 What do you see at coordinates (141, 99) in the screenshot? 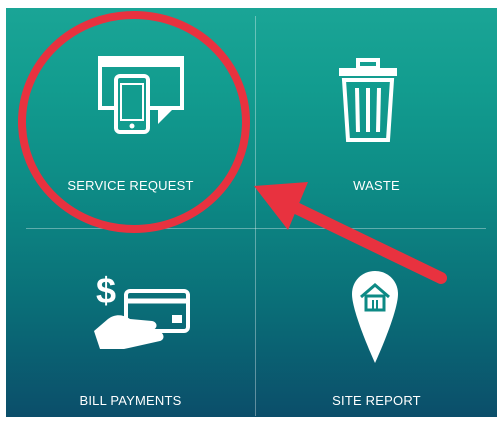
I see `devices-icon` at bounding box center [141, 99].